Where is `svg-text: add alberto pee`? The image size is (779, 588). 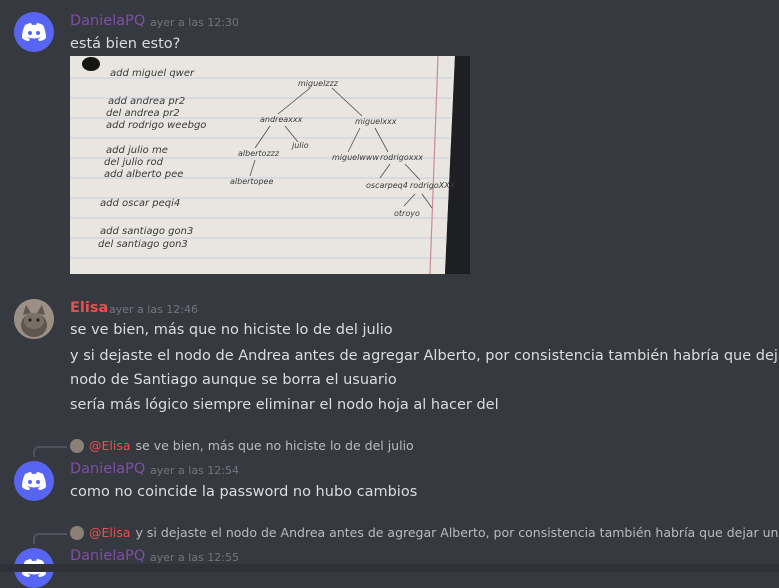 svg-text: add alberto pee is located at coordinates (143, 174).